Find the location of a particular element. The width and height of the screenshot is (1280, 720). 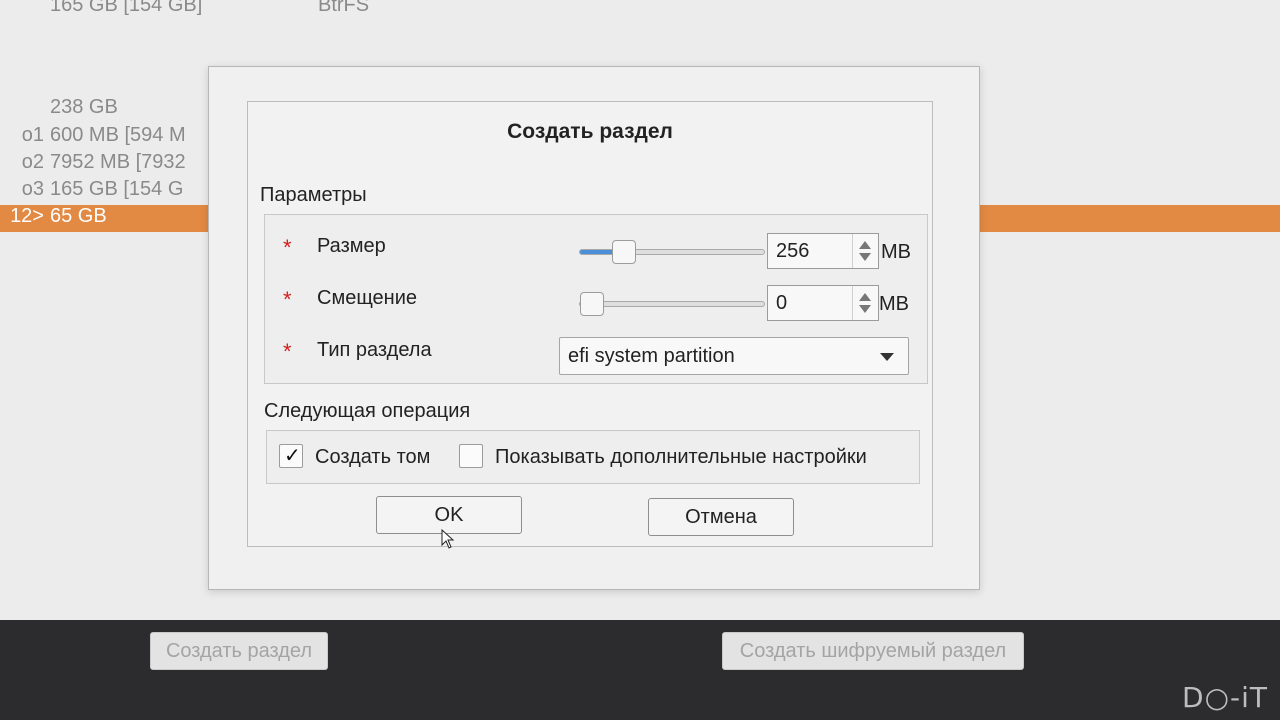

create-volume-label: Создать том is located at coordinates (372, 457).